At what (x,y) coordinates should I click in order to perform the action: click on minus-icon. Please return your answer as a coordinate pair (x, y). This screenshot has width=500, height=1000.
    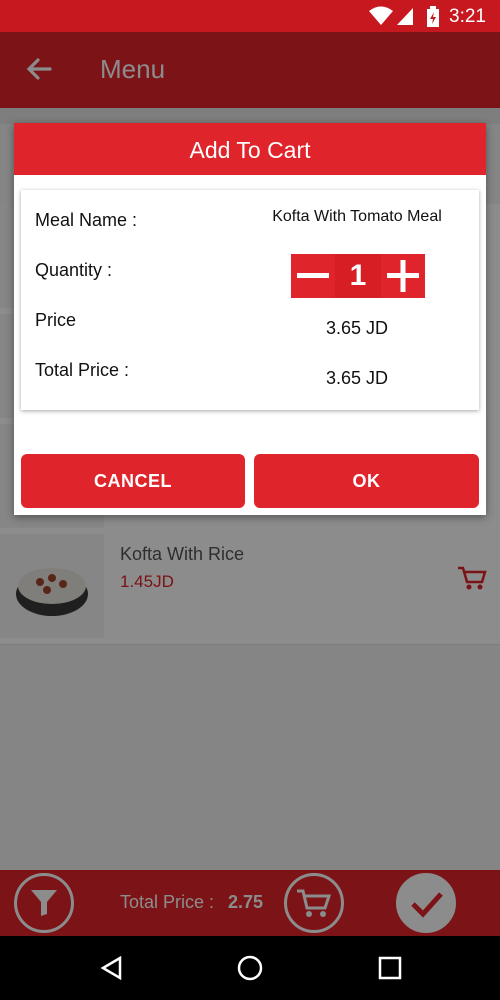
    Looking at the image, I should click on (313, 276).